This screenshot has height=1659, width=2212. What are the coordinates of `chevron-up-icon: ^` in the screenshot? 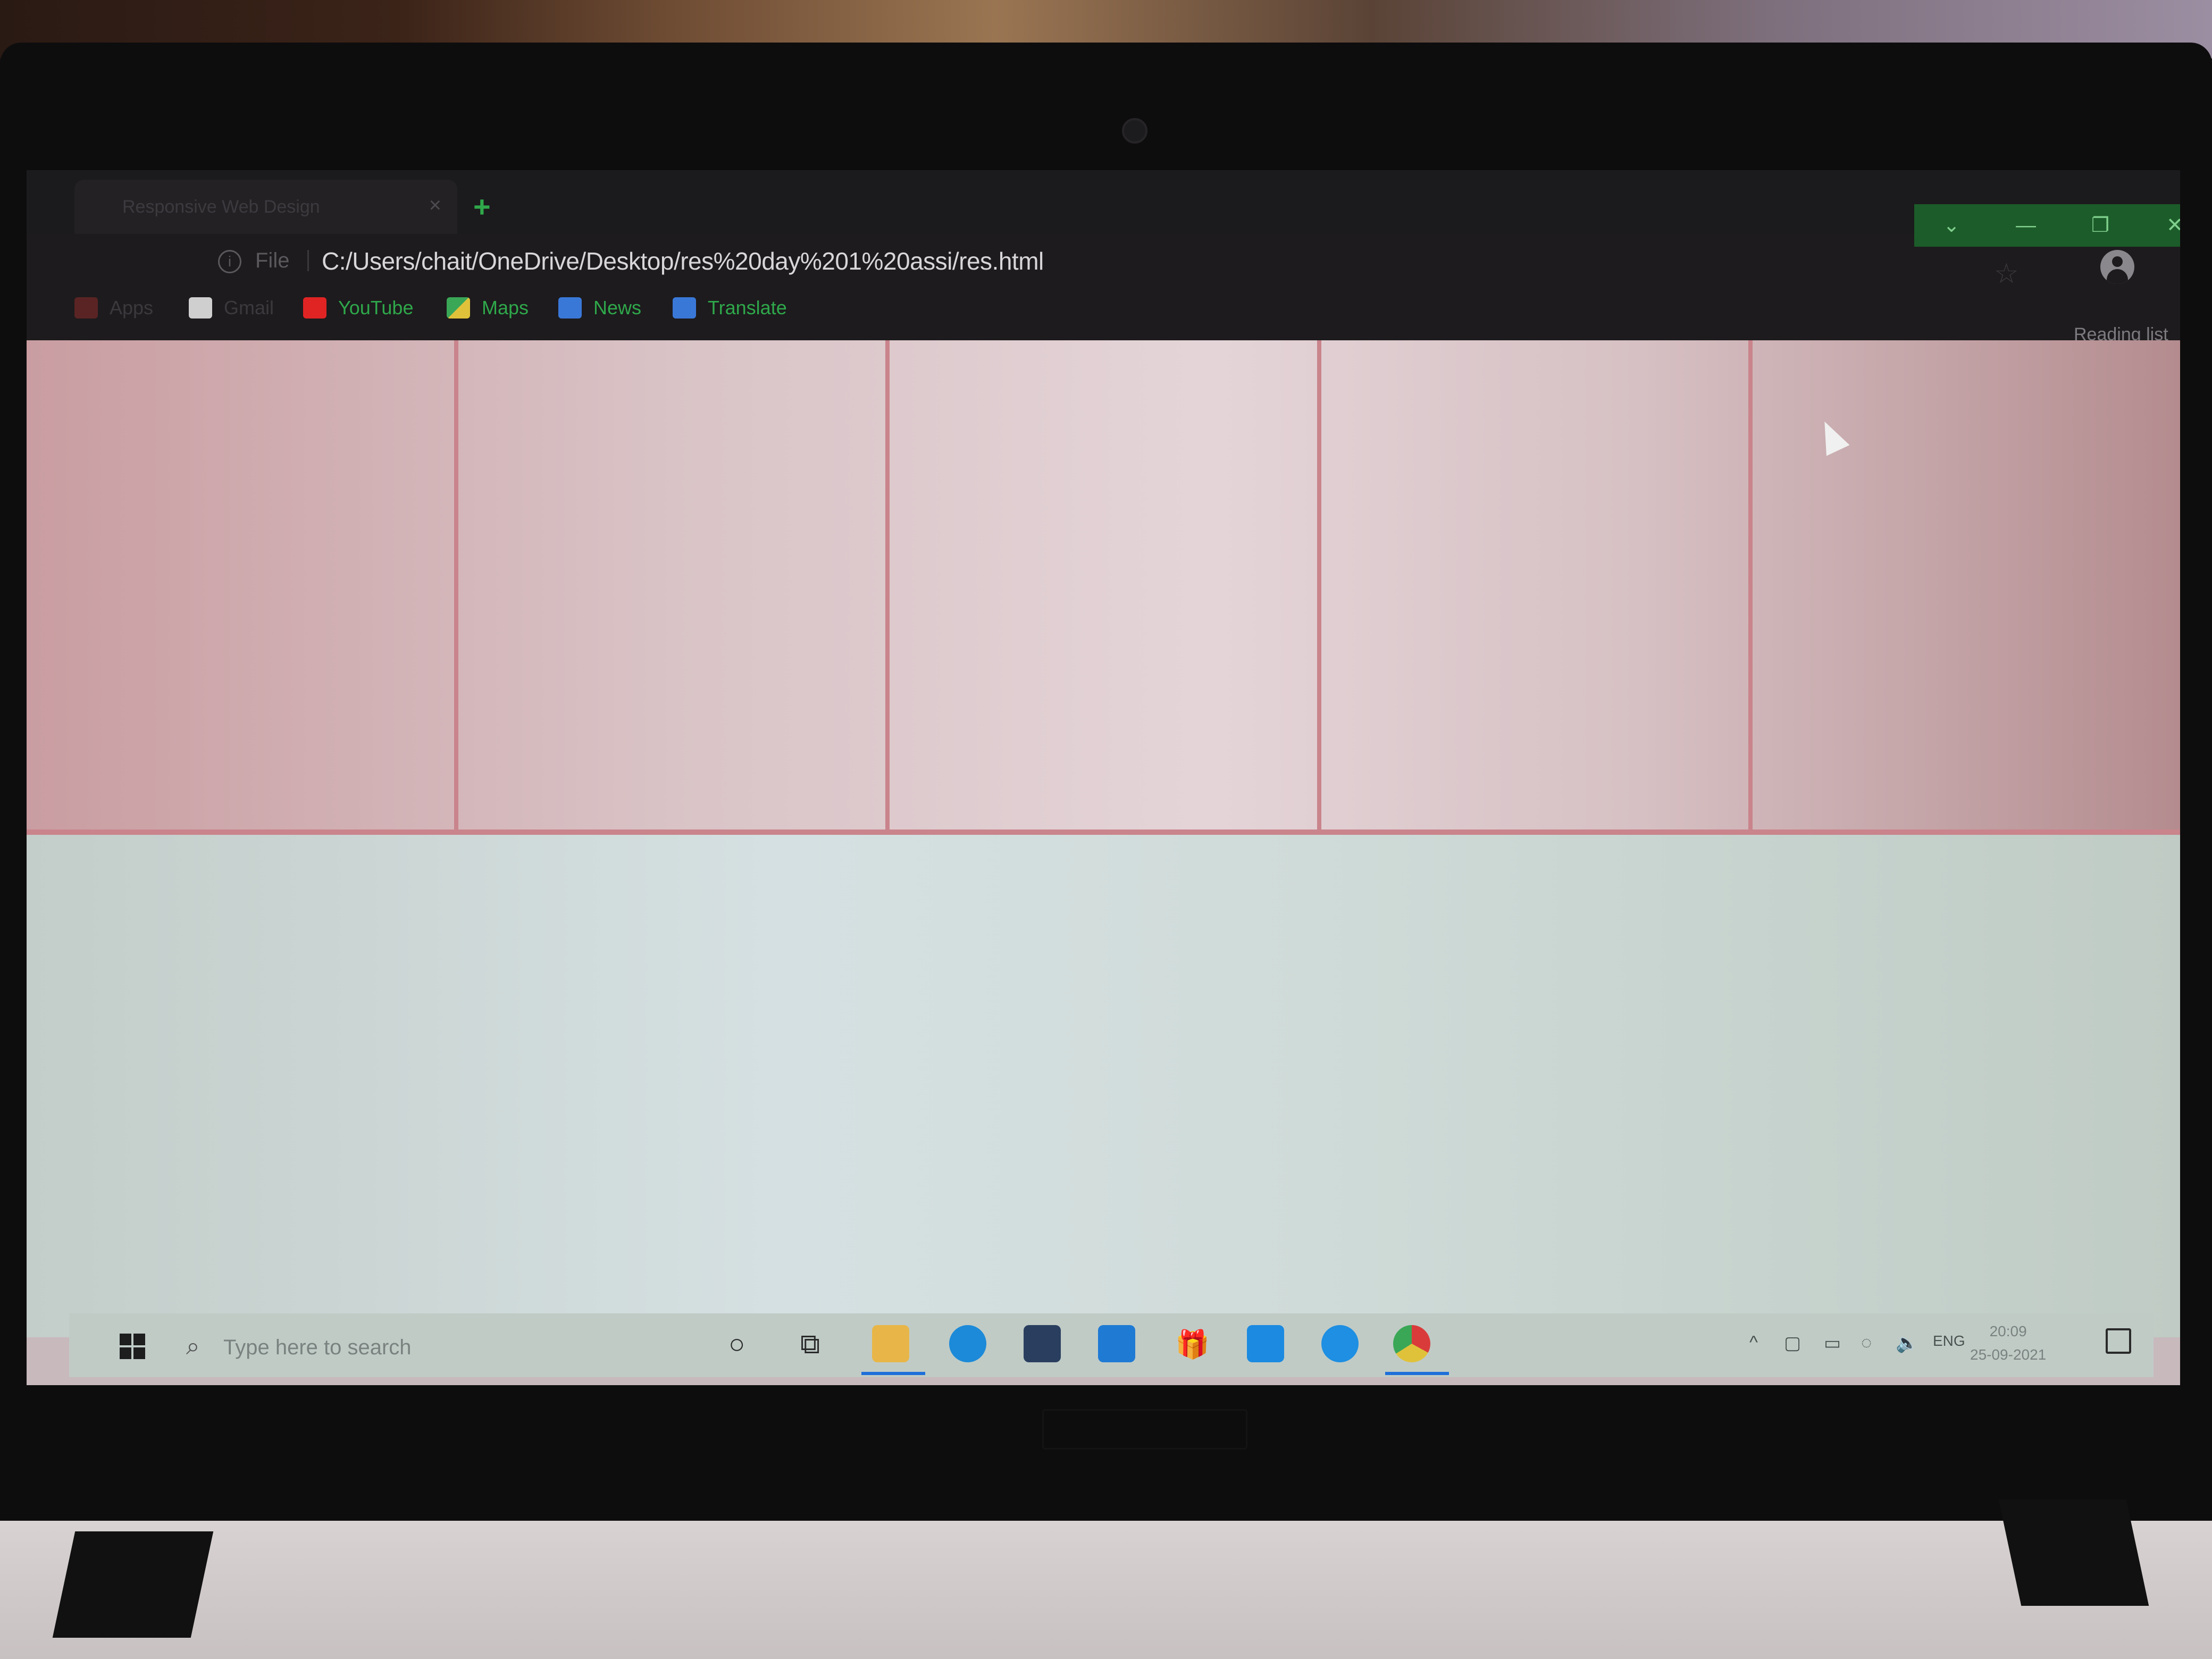 It's located at (1753, 1343).